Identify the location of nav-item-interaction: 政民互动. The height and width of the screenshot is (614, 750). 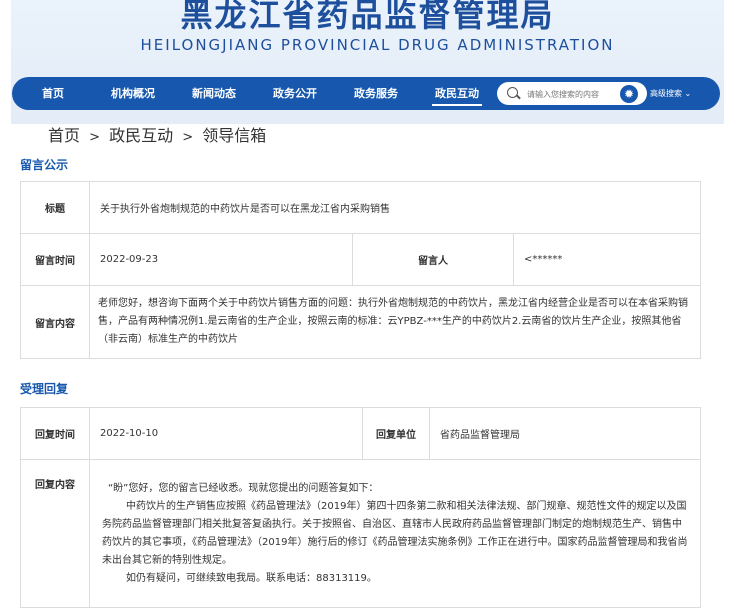
(457, 93).